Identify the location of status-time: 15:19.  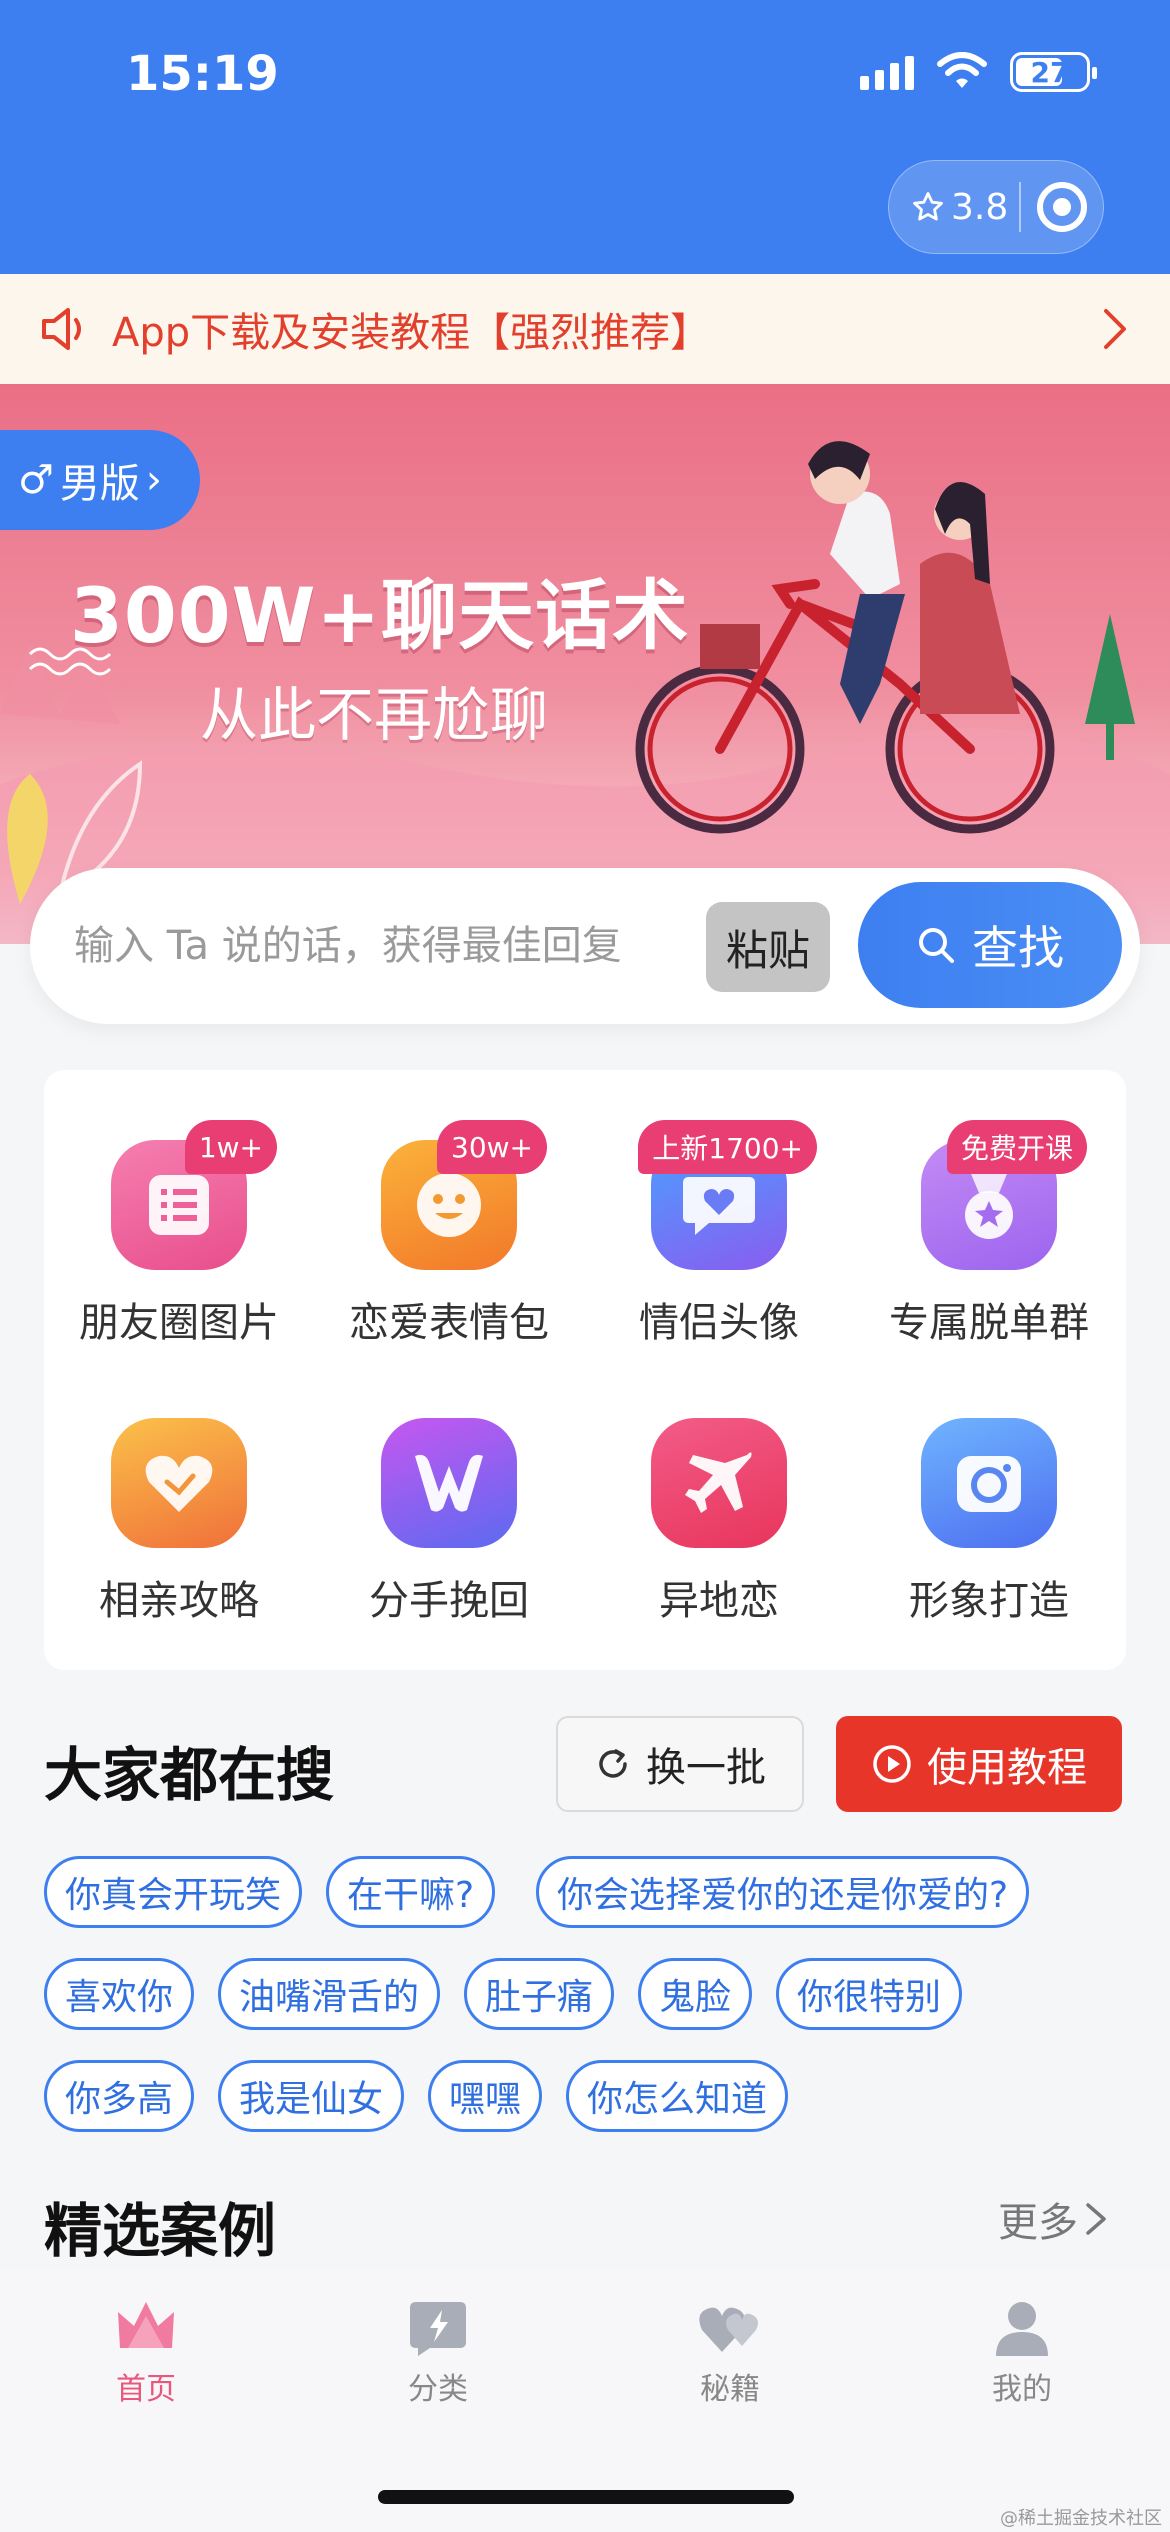
(202, 74).